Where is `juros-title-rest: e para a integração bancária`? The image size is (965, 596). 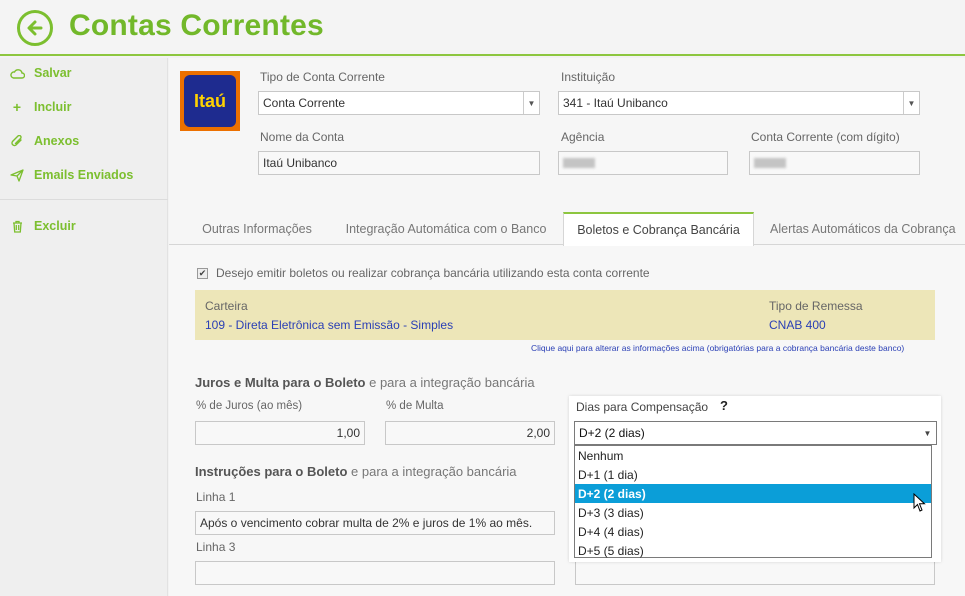 juros-title-rest: e para a integração bancária is located at coordinates (450, 382).